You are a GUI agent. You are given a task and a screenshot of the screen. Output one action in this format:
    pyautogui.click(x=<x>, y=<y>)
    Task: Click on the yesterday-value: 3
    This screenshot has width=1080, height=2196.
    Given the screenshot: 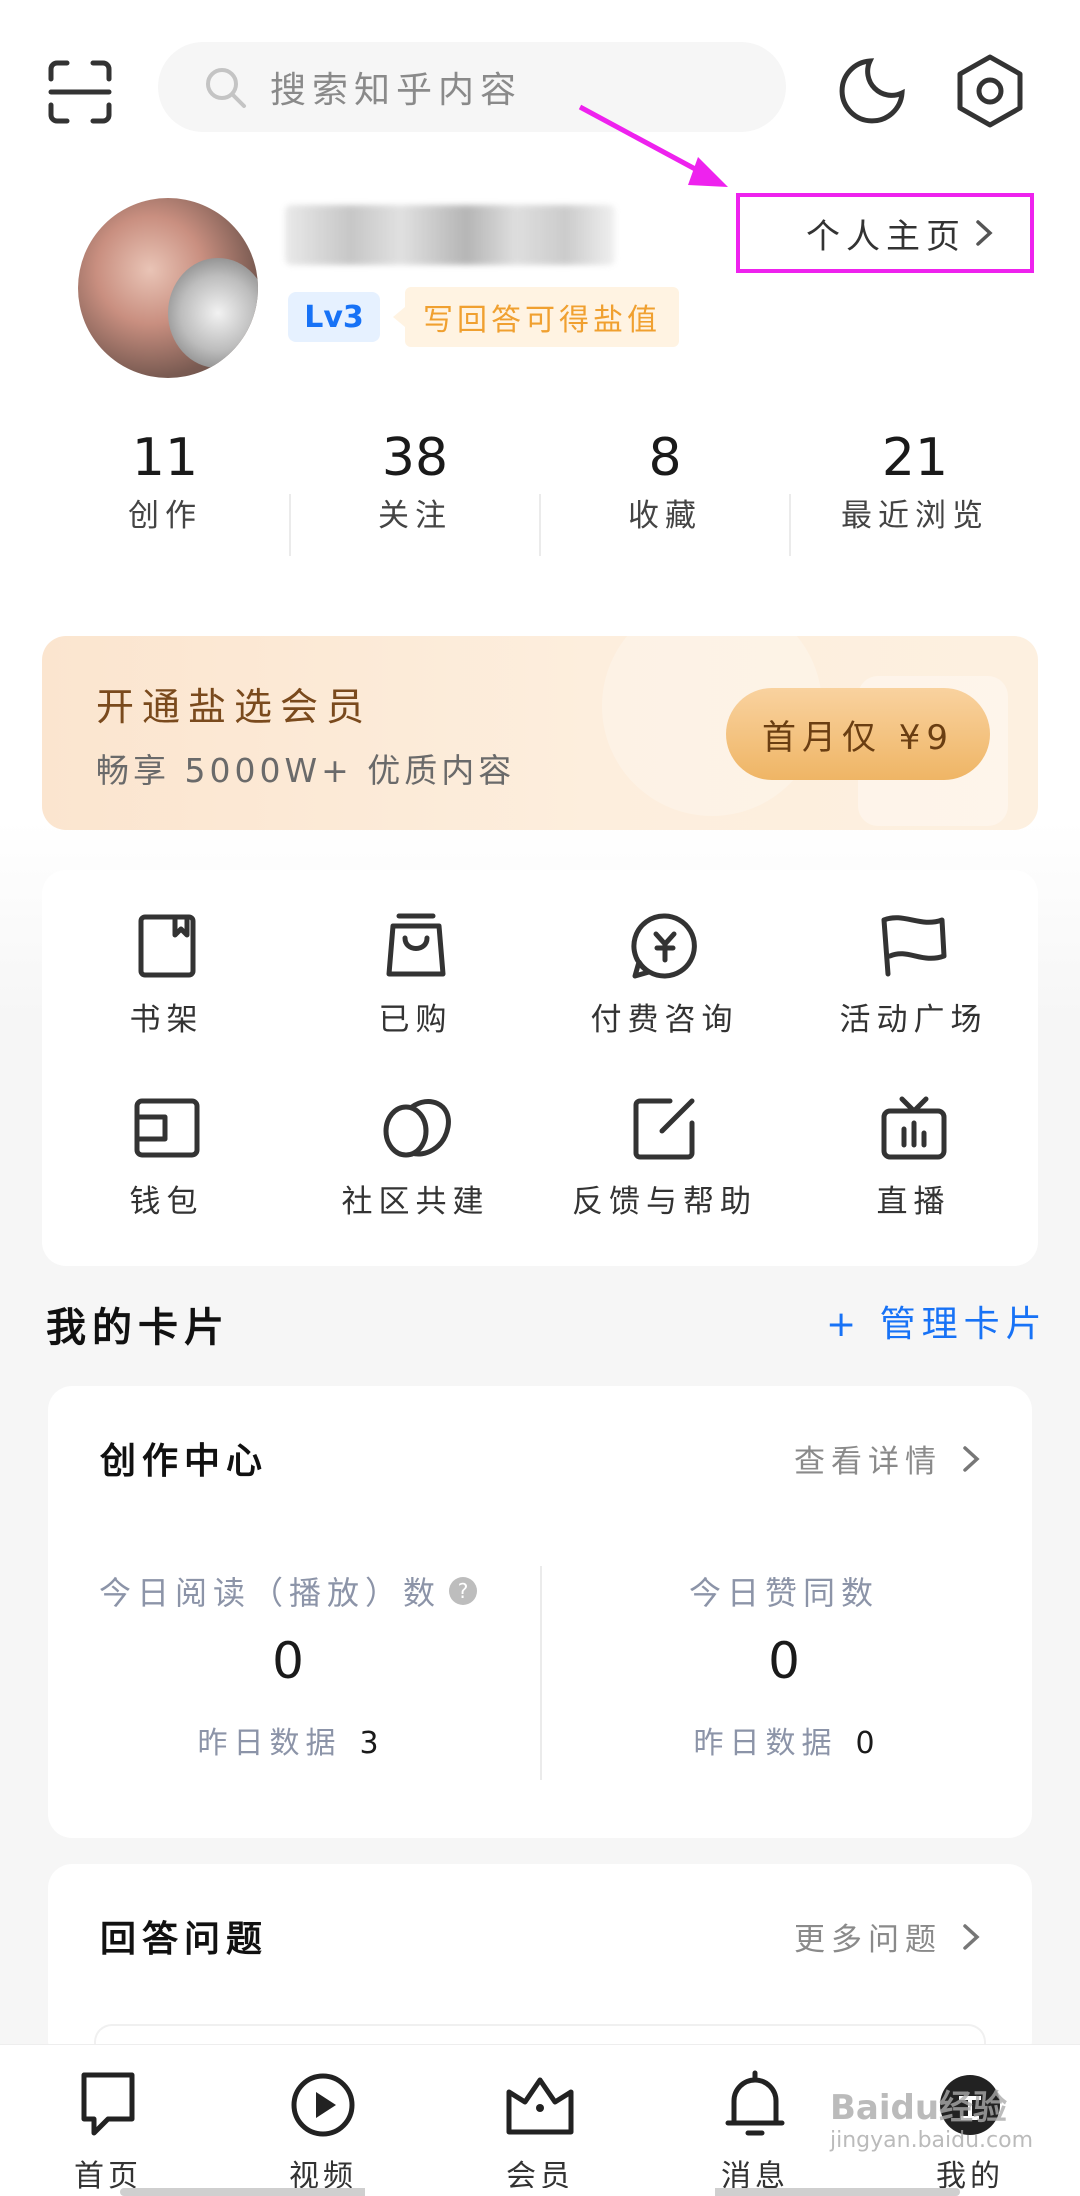 What is the action you would take?
    pyautogui.click(x=369, y=1743)
    